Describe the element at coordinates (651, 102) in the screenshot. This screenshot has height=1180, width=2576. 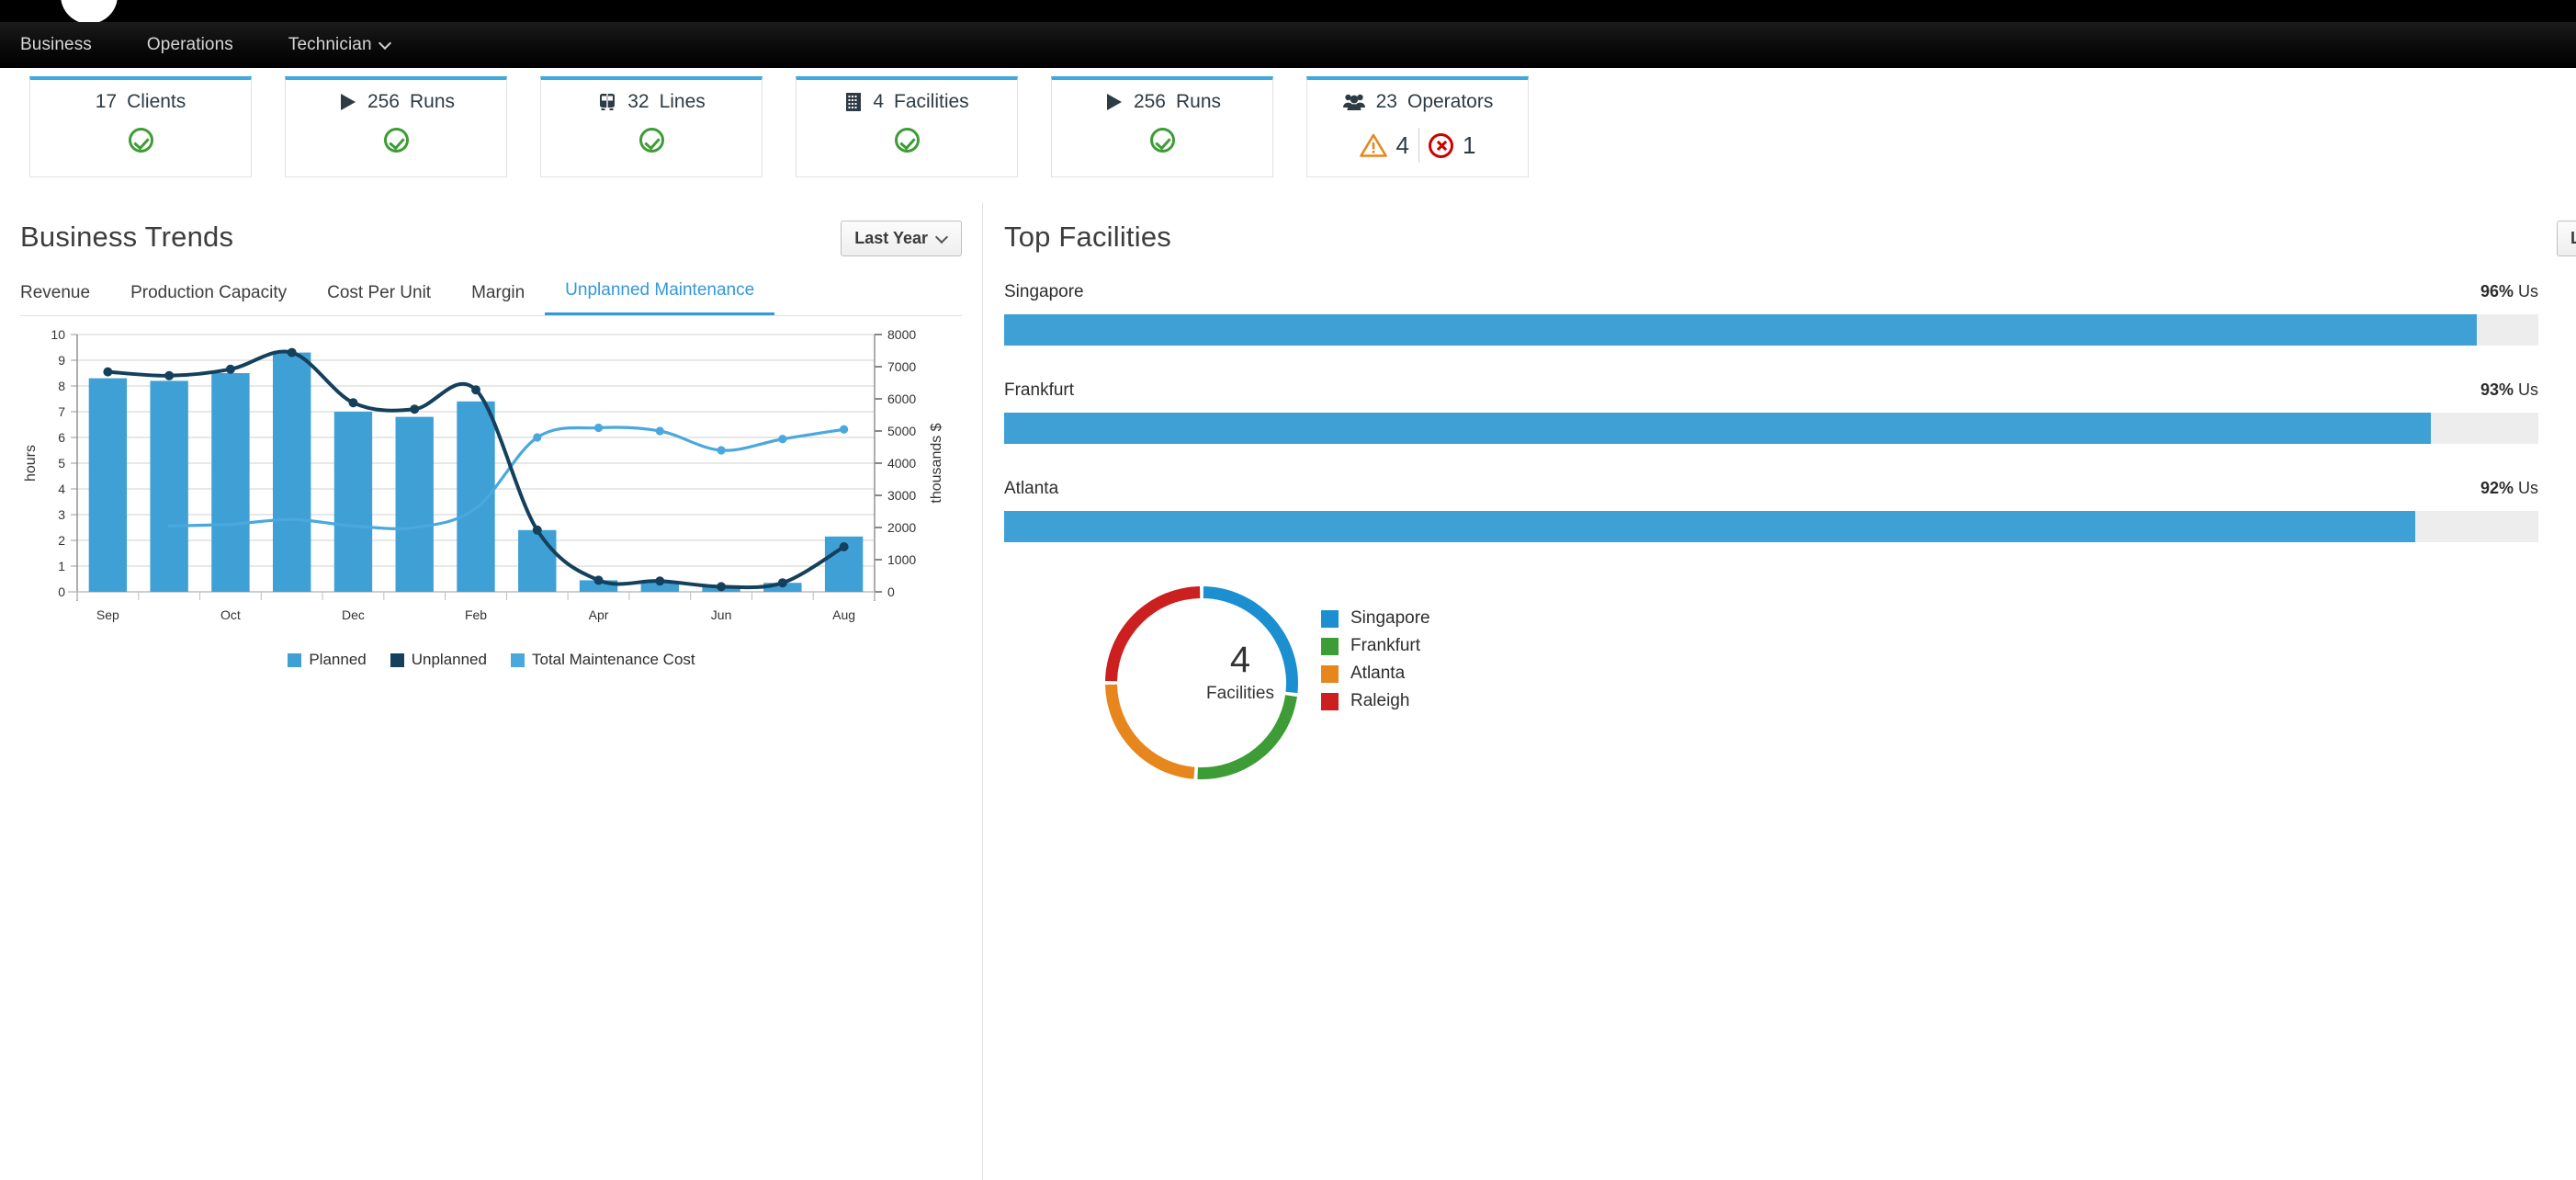
I see `kpi-lines-head: 32 Lines` at that location.